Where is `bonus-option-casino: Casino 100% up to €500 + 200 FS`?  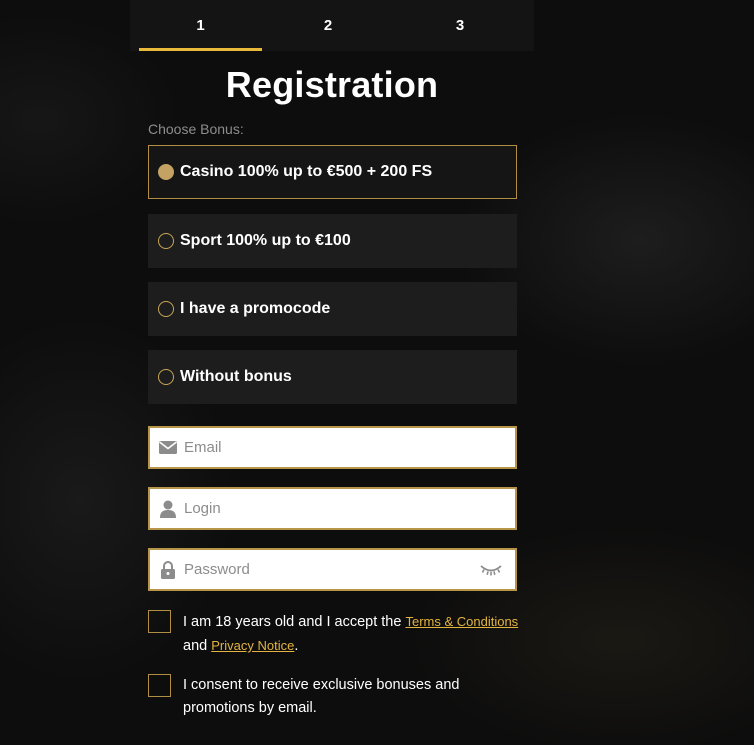
bonus-option-casino: Casino 100% up to €500 + 200 FS is located at coordinates (332, 172).